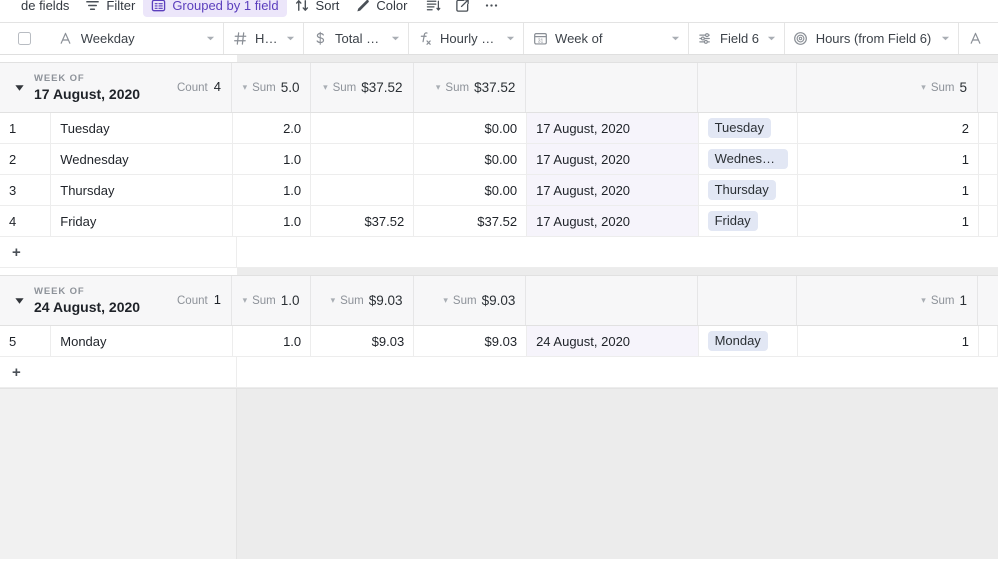 The width and height of the screenshot is (998, 565). I want to click on cell-field-6: Thursday, so click(748, 190).